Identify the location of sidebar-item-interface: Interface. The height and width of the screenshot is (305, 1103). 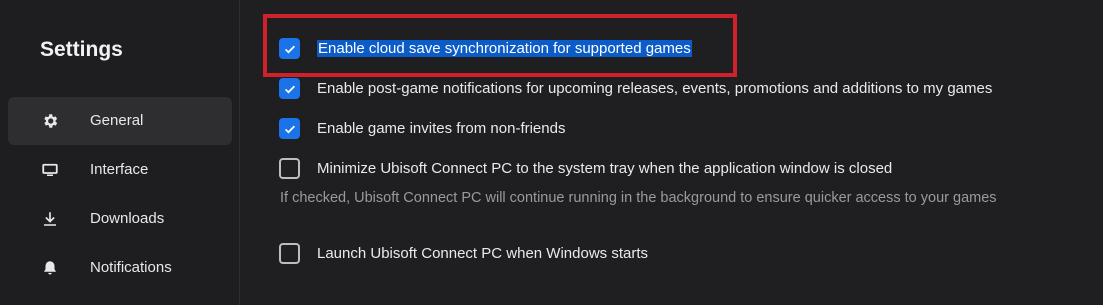
(120, 170).